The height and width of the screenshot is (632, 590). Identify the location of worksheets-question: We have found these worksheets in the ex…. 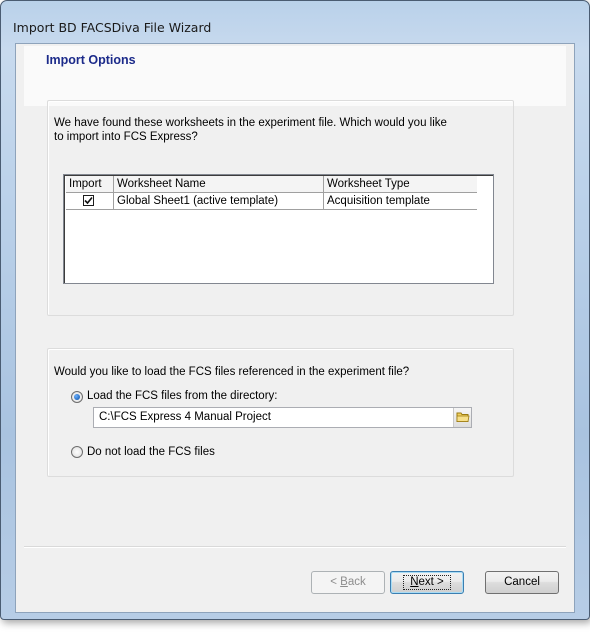
(250, 130).